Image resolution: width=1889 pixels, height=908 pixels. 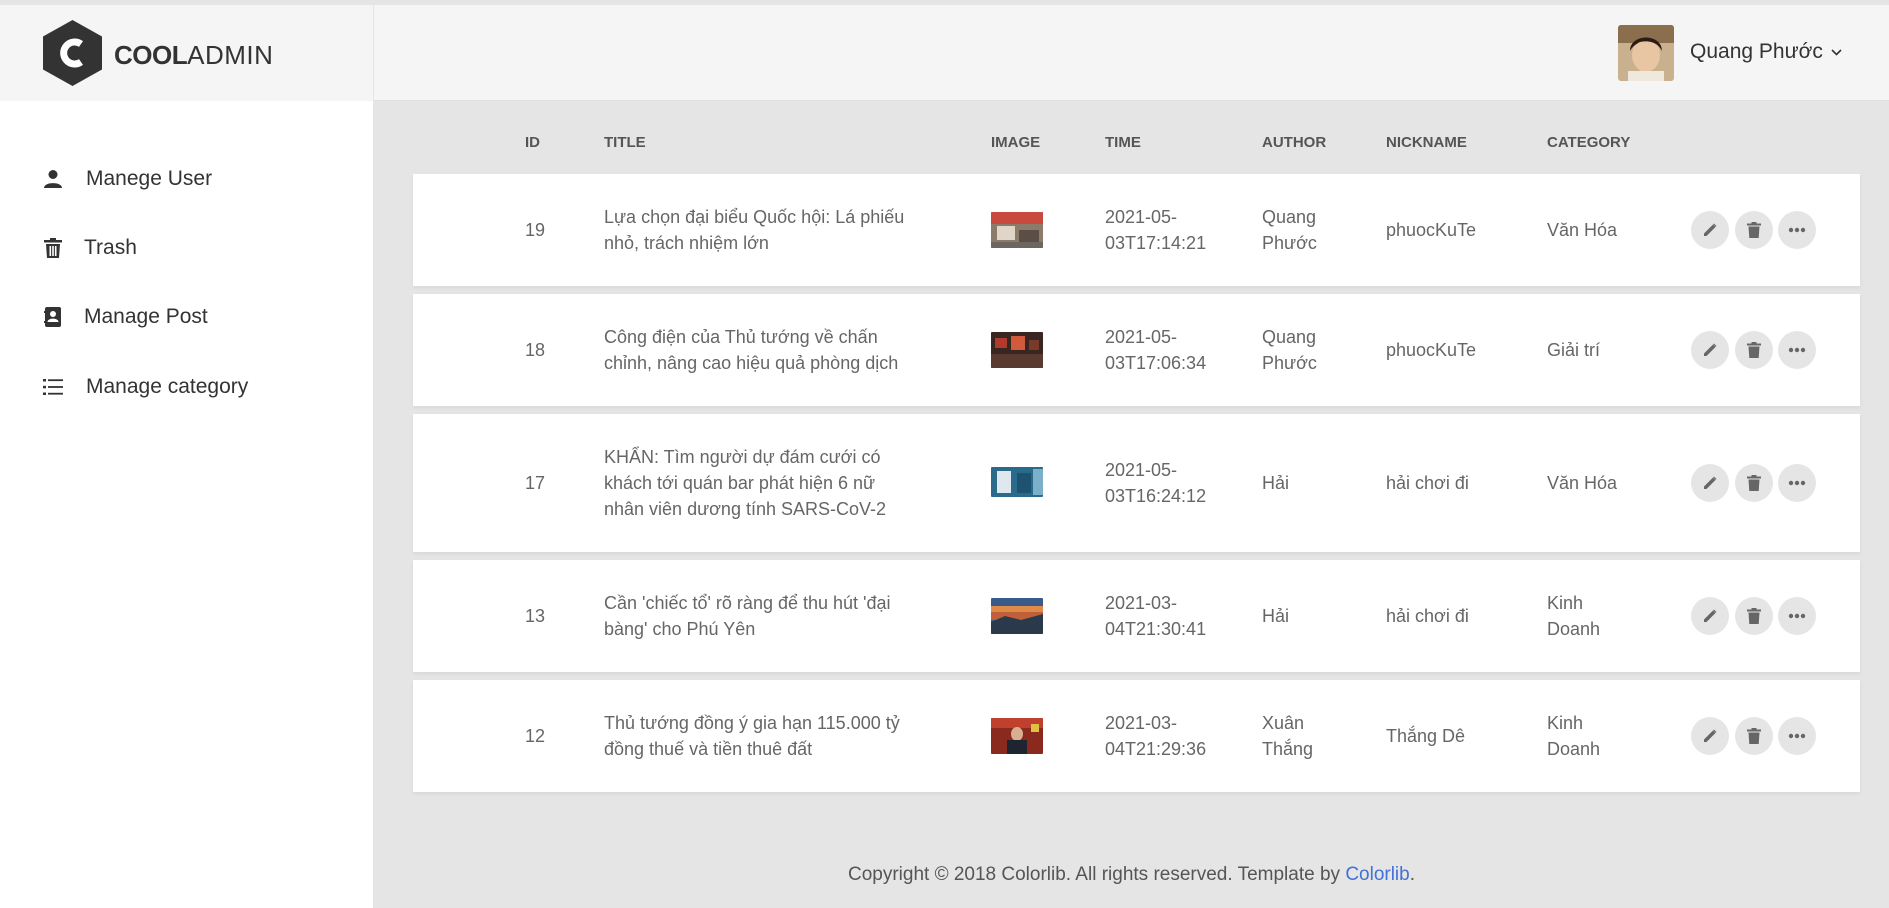 What do you see at coordinates (1156, 736) in the screenshot?
I see `cell-time: 2021-03- 04T21:29:36` at bounding box center [1156, 736].